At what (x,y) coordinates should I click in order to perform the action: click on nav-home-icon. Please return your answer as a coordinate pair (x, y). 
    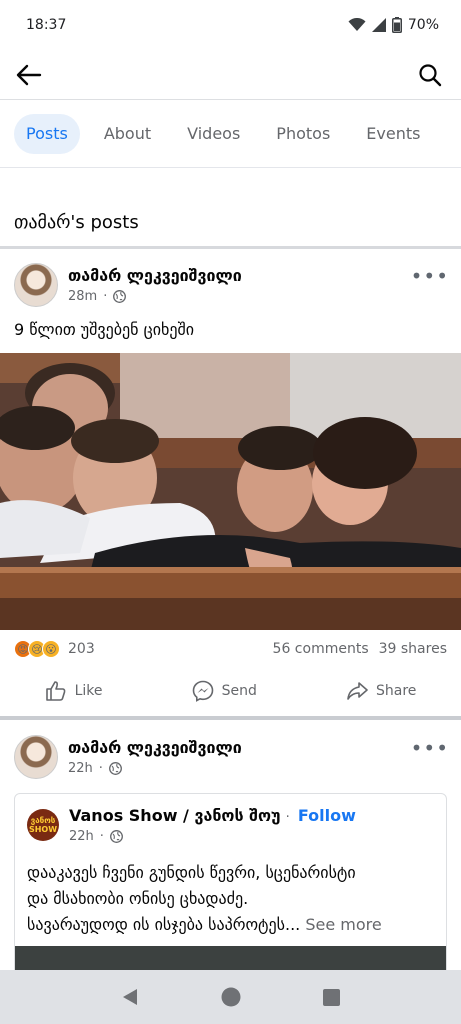
    Looking at the image, I should click on (231, 997).